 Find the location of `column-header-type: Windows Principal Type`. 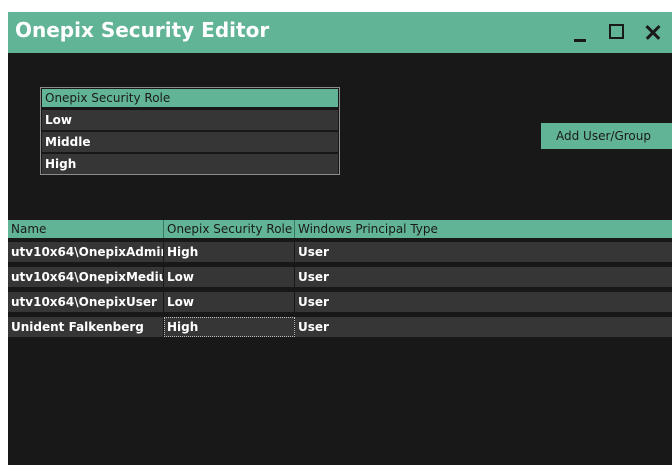

column-header-type: Windows Principal Type is located at coordinates (483, 229).